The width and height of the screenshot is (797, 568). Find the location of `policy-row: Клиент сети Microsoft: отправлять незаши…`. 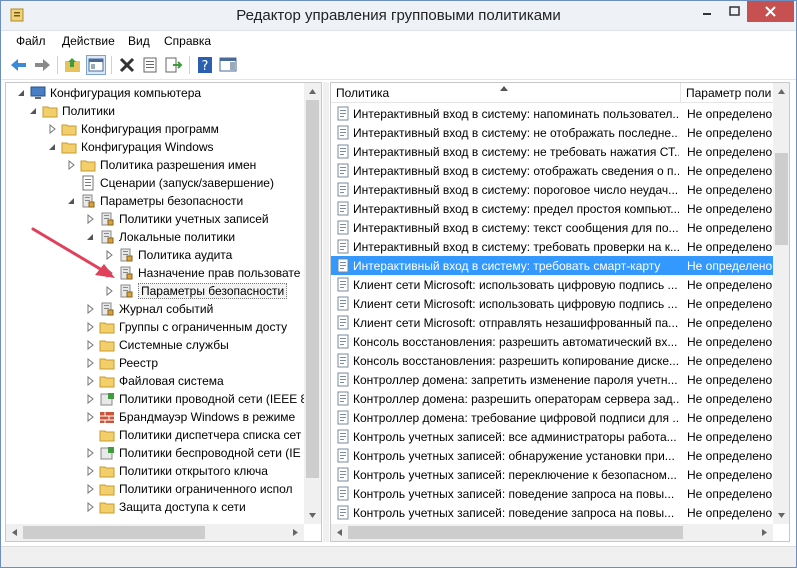

policy-row: Клиент сети Microsoft: отправлять незаши… is located at coordinates (552, 322).